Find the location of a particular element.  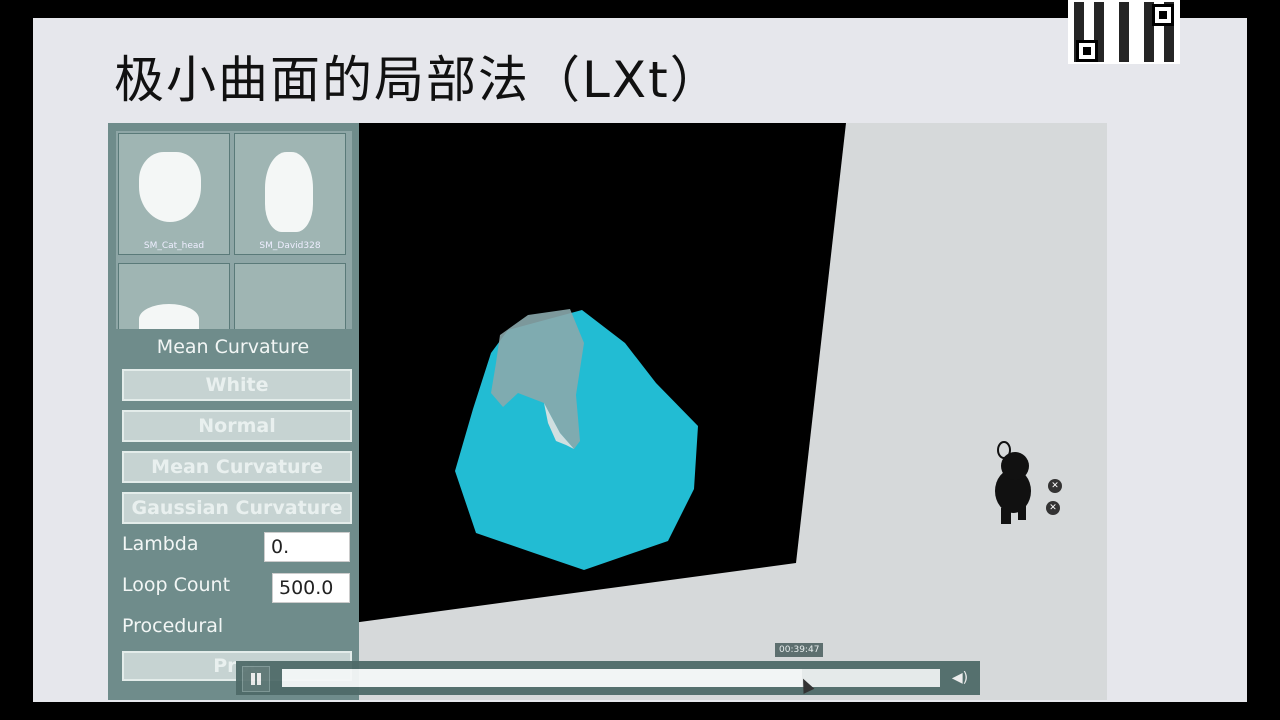

pause-icon is located at coordinates (256, 679).